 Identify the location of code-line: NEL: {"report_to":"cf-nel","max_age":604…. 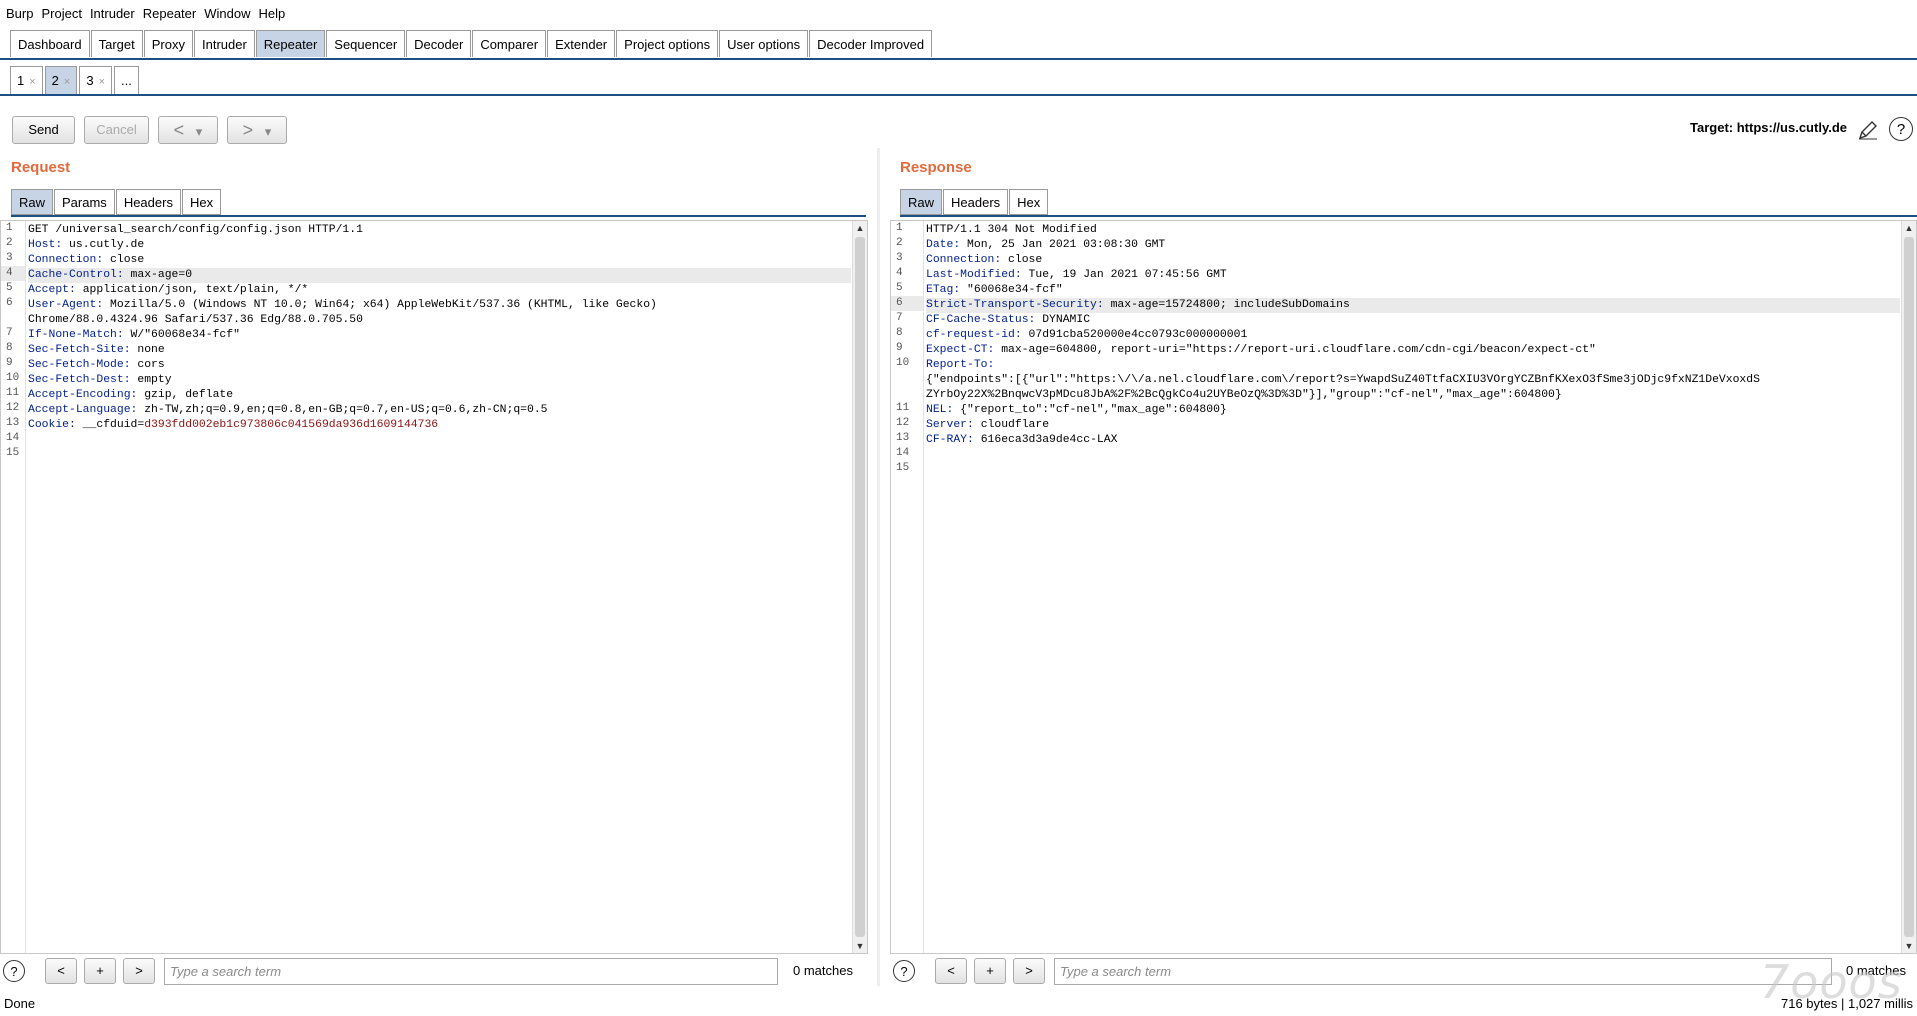
(1413, 410).